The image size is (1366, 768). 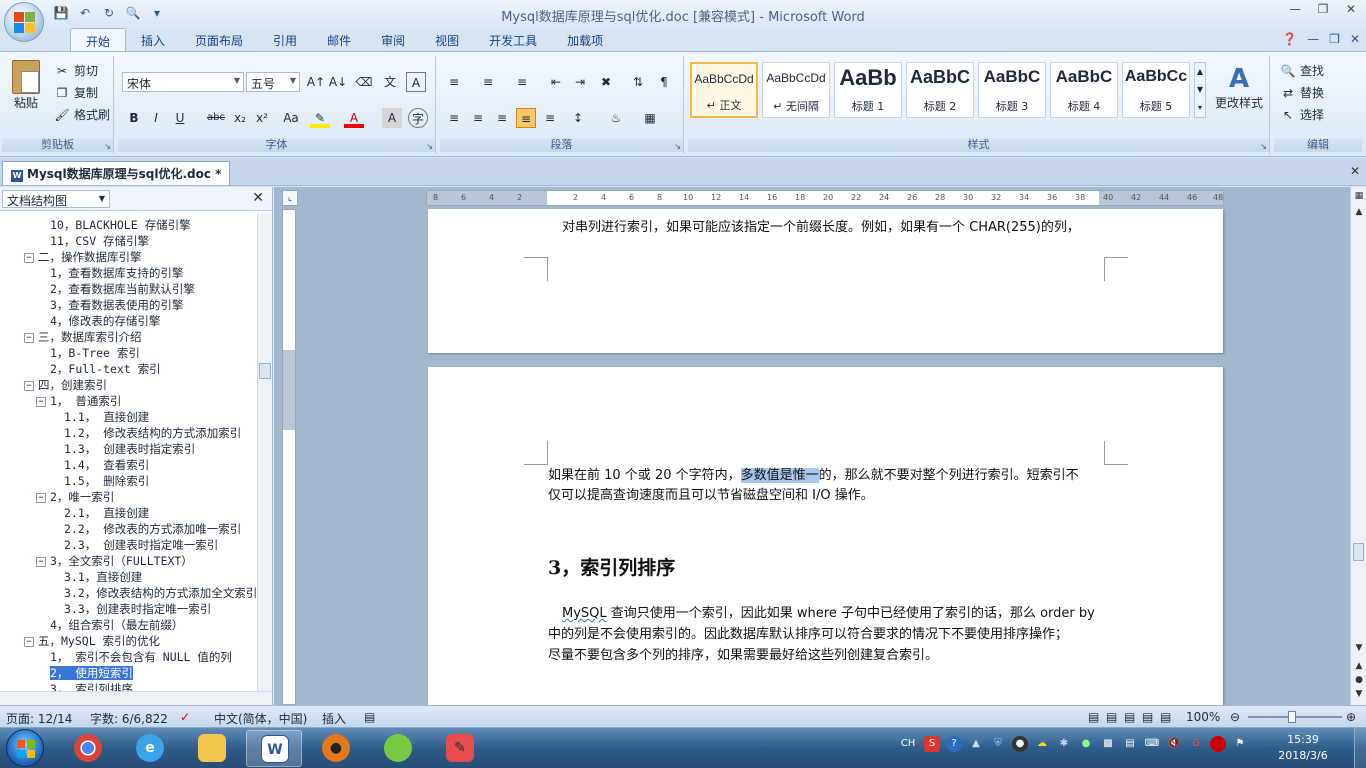 I want to click on nav-vertical-scrollbar, so click(x=264, y=452).